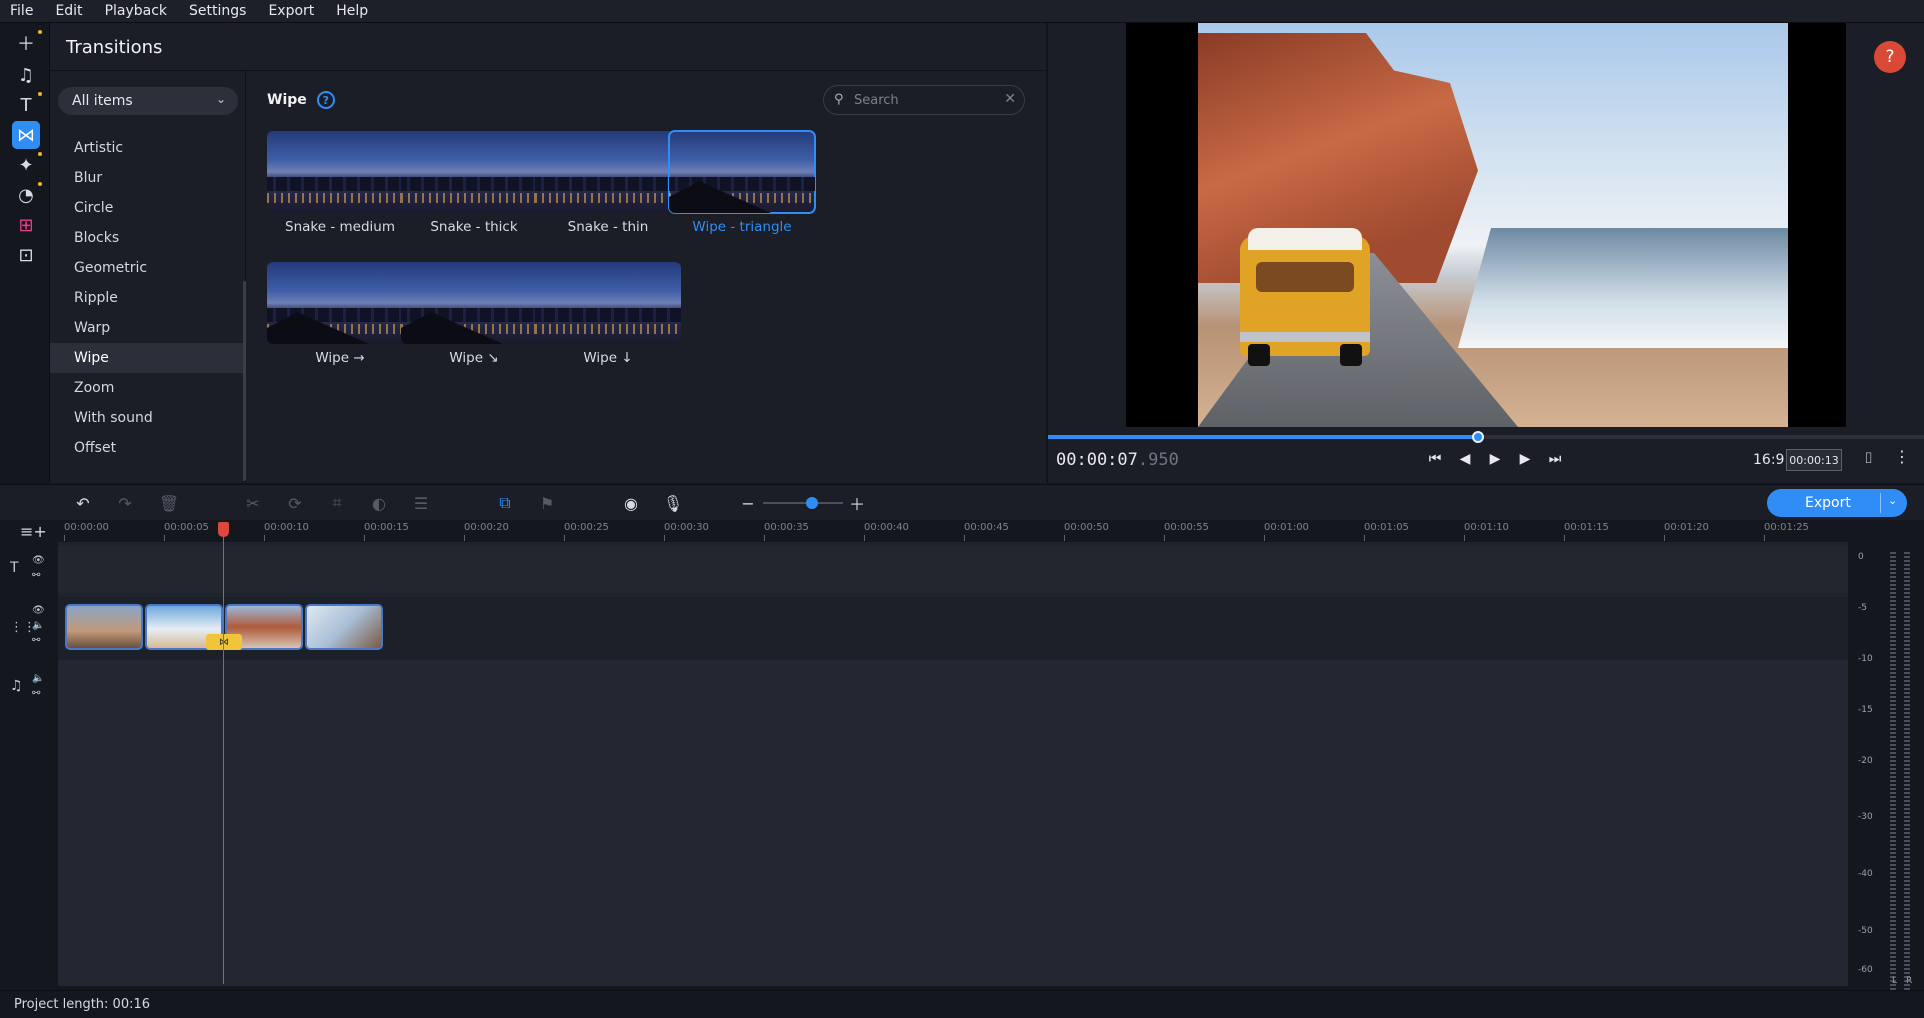 The image size is (1924, 1018). I want to click on text-track, so click(953, 569).